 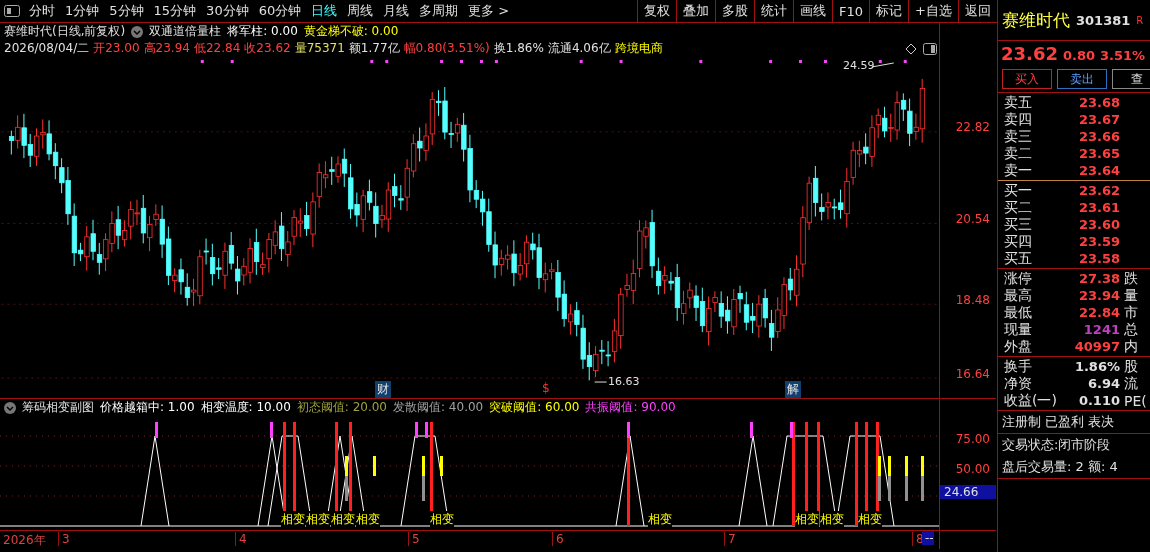 What do you see at coordinates (1018, 366) in the screenshot?
I see `stat-label: 换手` at bounding box center [1018, 366].